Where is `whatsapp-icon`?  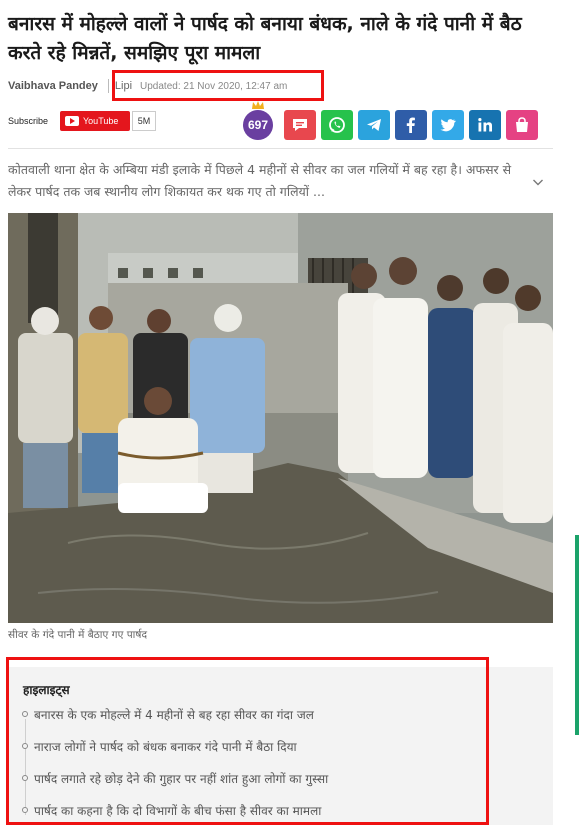 whatsapp-icon is located at coordinates (337, 125).